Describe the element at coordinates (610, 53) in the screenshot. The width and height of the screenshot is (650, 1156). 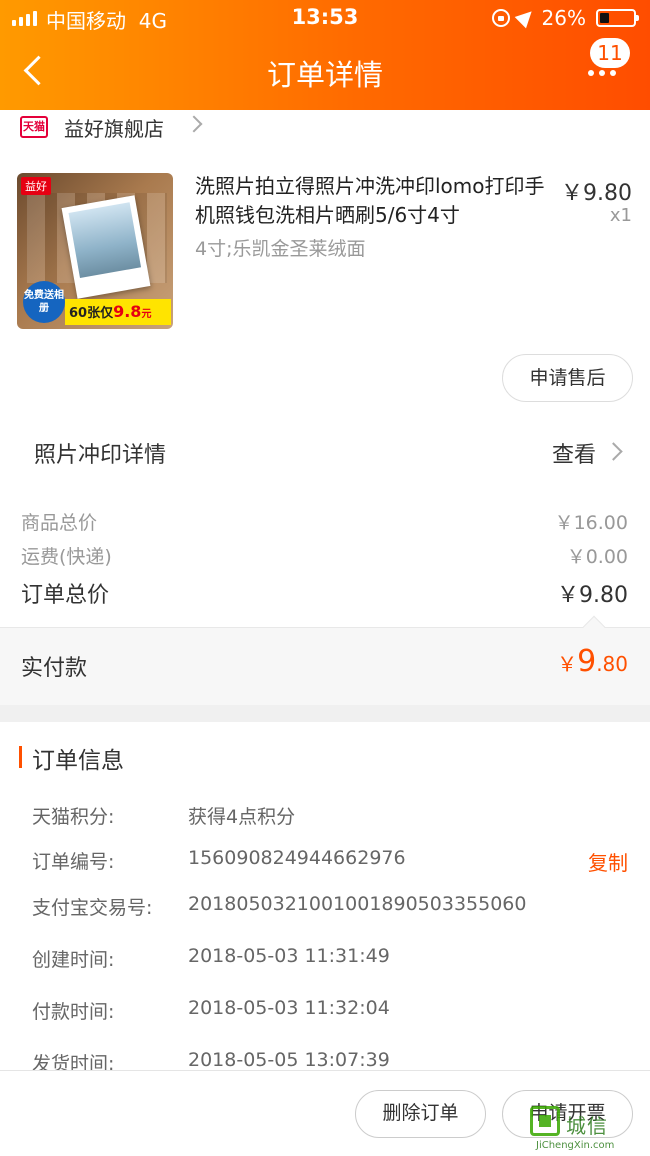
I see `message-badge: 11` at that location.